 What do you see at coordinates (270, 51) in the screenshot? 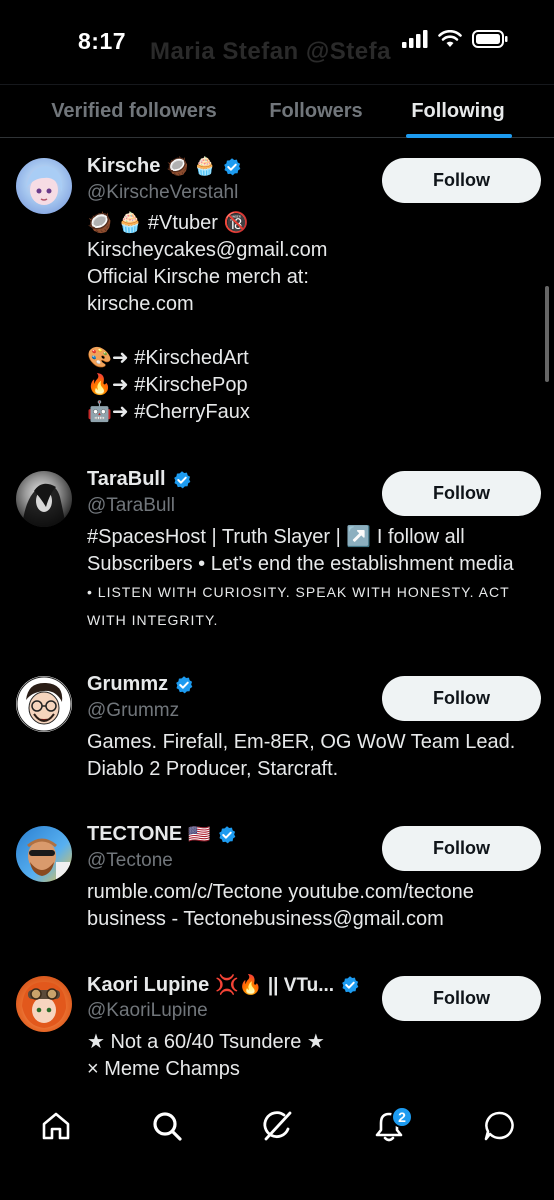
I see `header-title-faded: Maria Stefan @Stefa` at bounding box center [270, 51].